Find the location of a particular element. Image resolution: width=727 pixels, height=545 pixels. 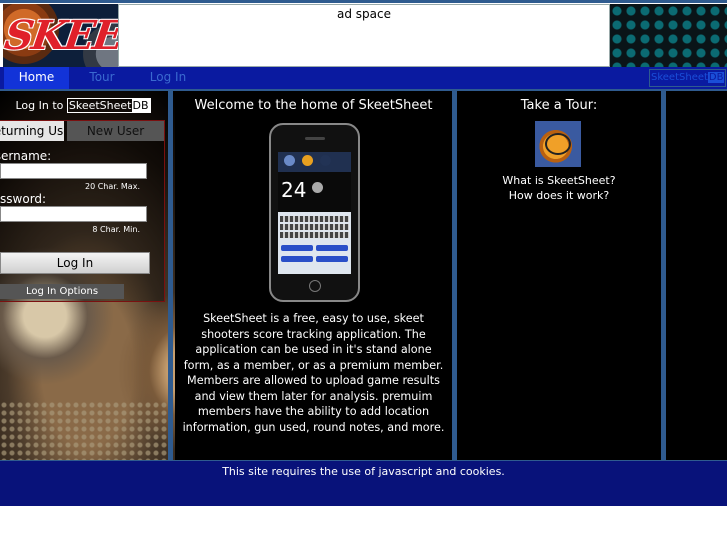

ad-space: ad space is located at coordinates (364, 35).